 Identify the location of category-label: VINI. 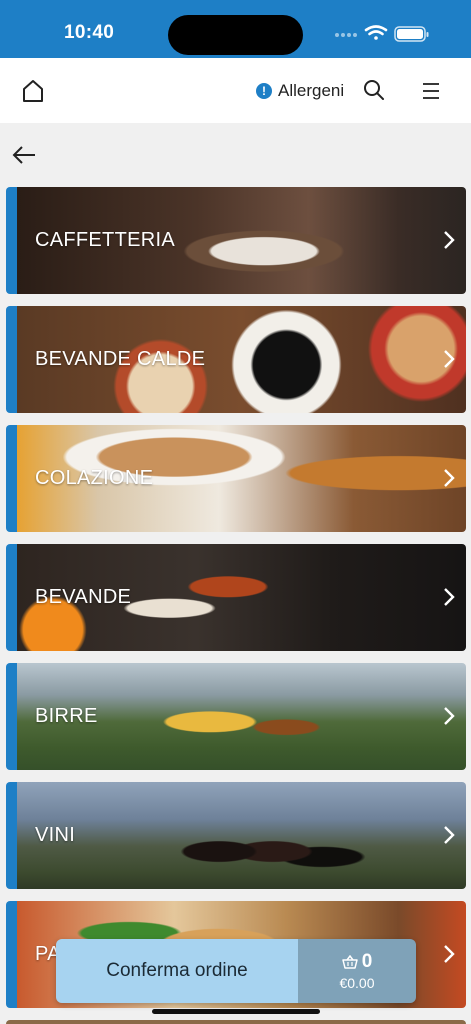
(55, 835).